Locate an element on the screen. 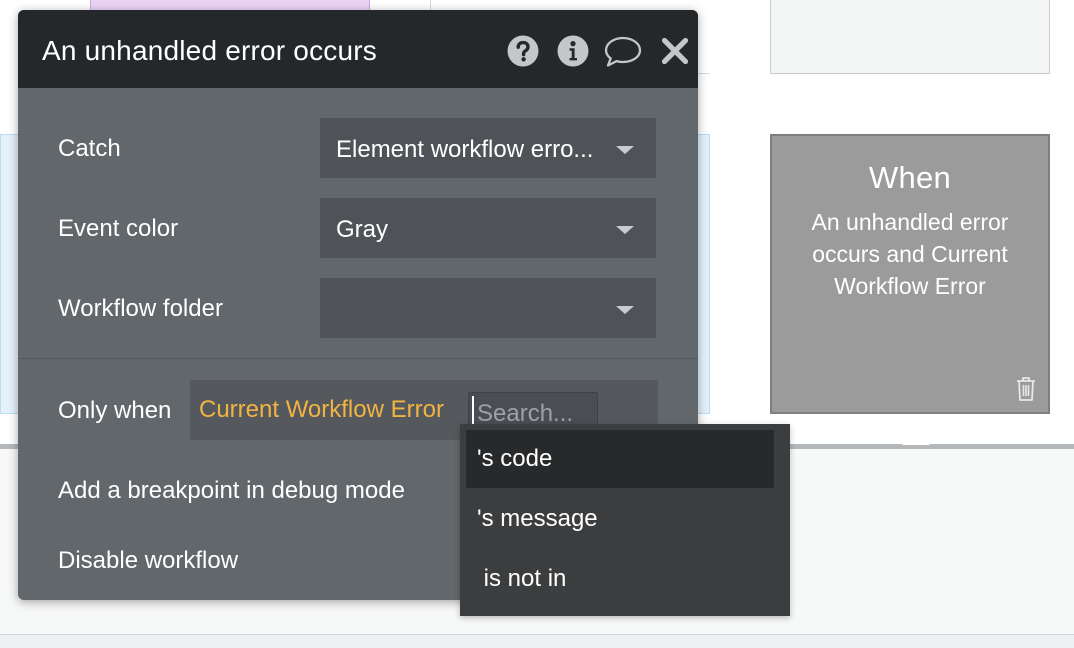  event-color-dropdown: Gray is located at coordinates (488, 228).